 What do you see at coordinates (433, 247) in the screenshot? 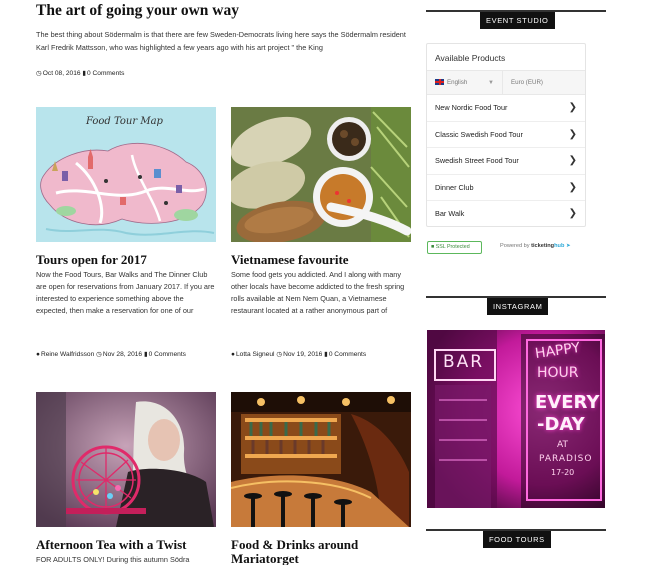
I see `lock-icon: ■` at bounding box center [433, 247].